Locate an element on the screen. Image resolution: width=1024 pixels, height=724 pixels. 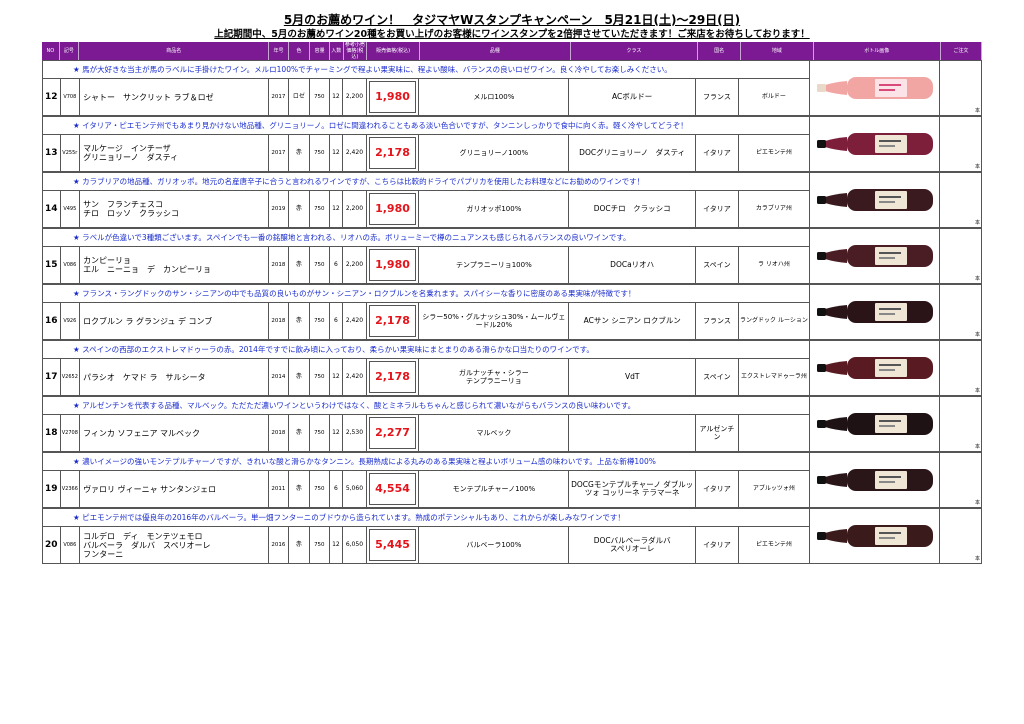
wine-region is located at coordinates (774, 433).